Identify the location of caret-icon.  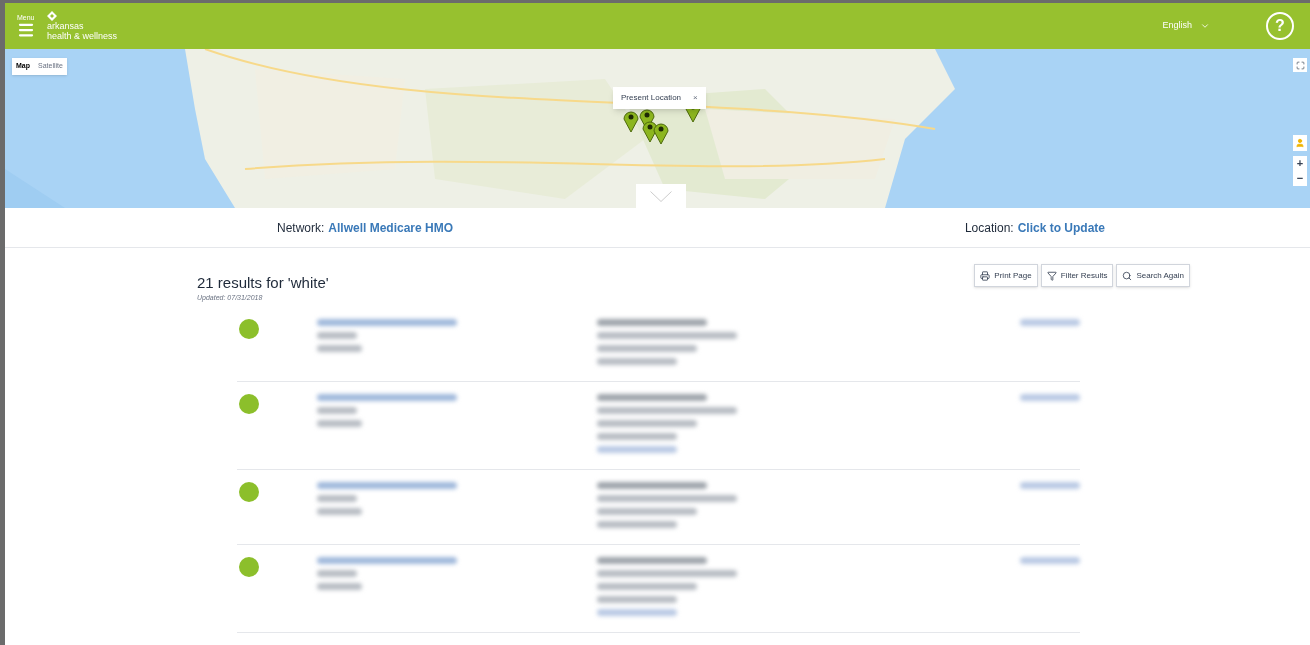
(1205, 26).